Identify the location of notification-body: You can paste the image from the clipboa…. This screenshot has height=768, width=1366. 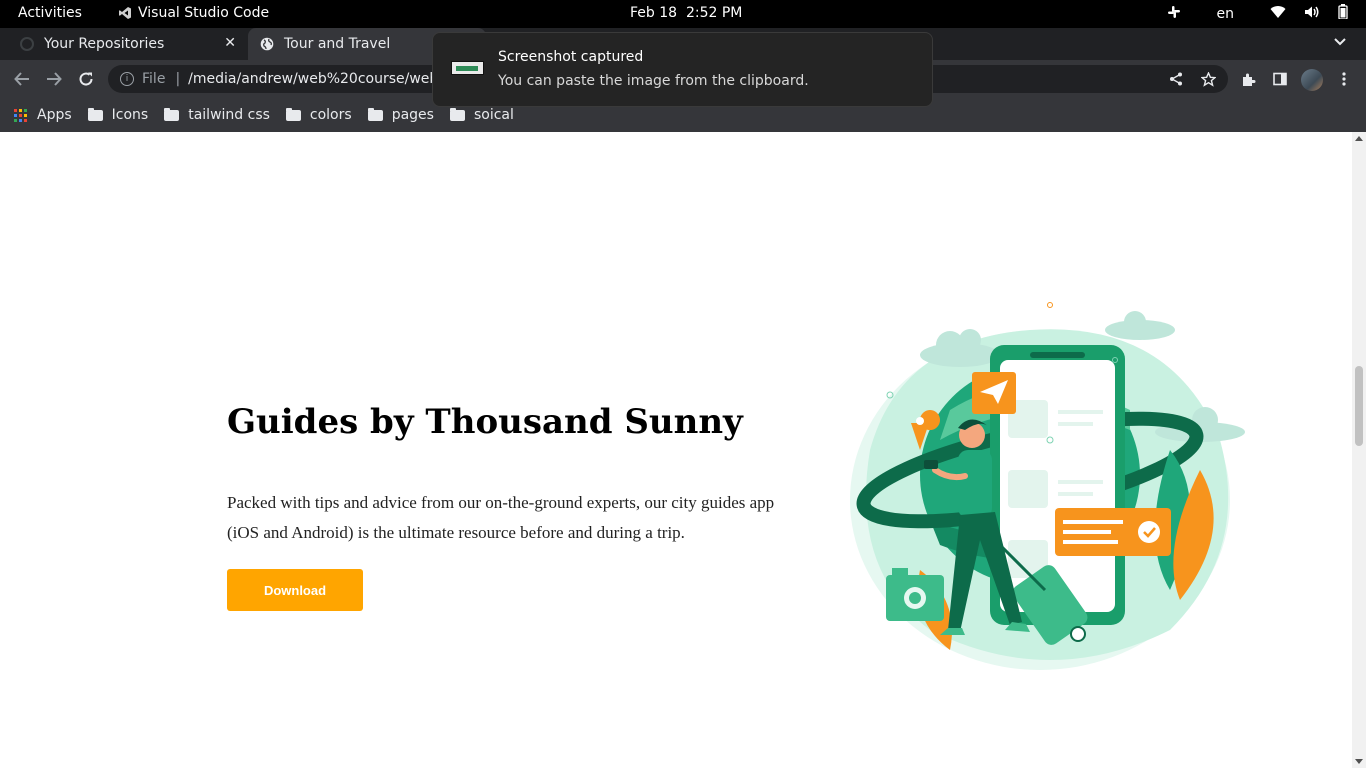
(653, 81).